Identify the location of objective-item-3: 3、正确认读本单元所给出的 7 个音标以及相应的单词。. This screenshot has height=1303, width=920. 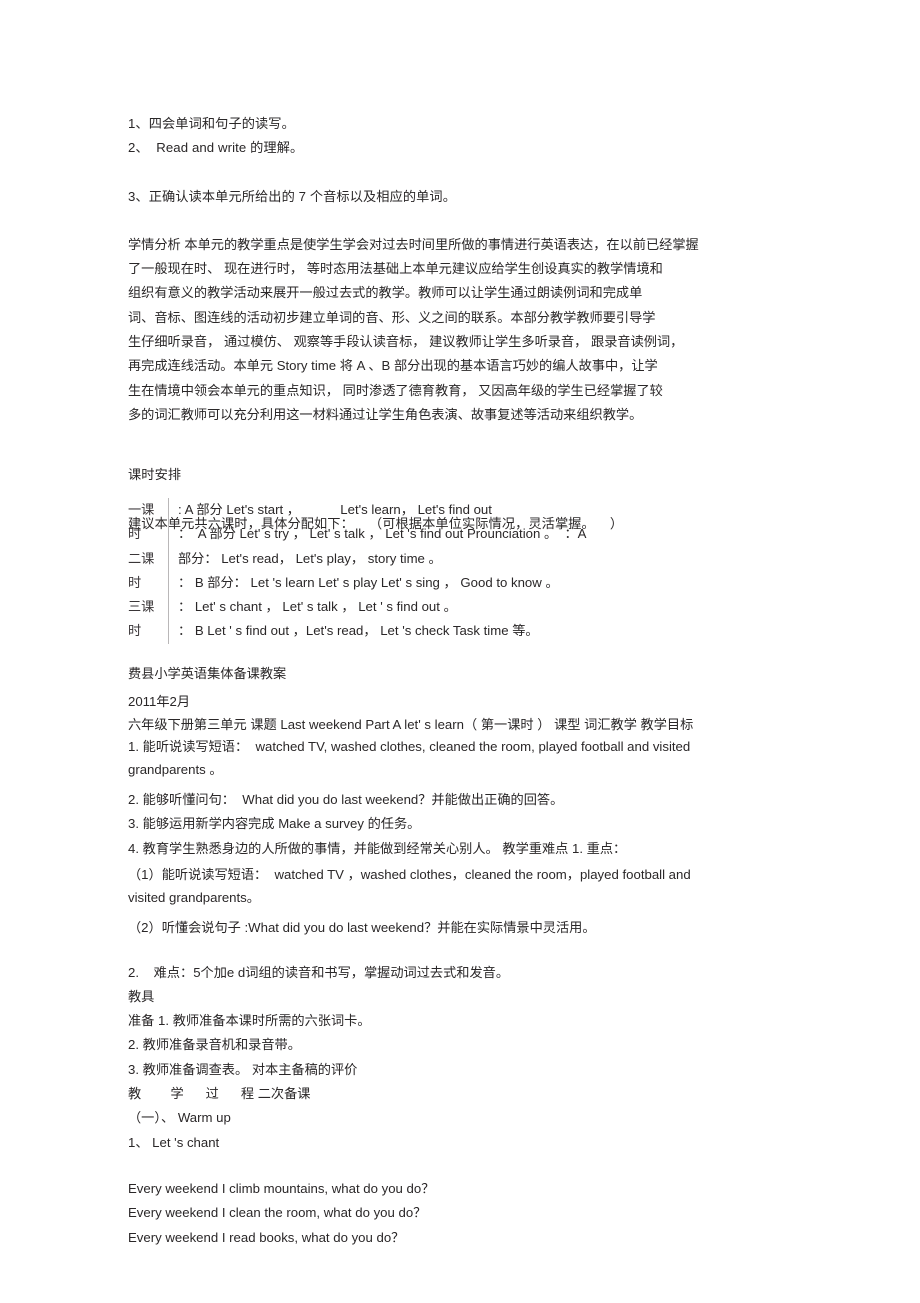
(292, 196).